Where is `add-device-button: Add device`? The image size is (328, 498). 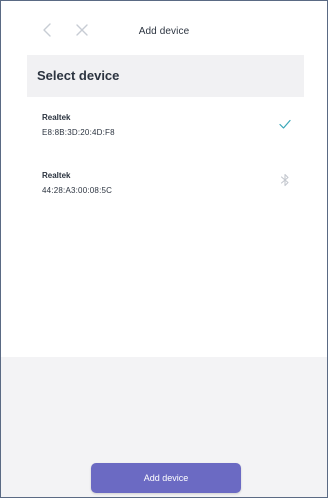
add-device-button: Add device is located at coordinates (166, 478).